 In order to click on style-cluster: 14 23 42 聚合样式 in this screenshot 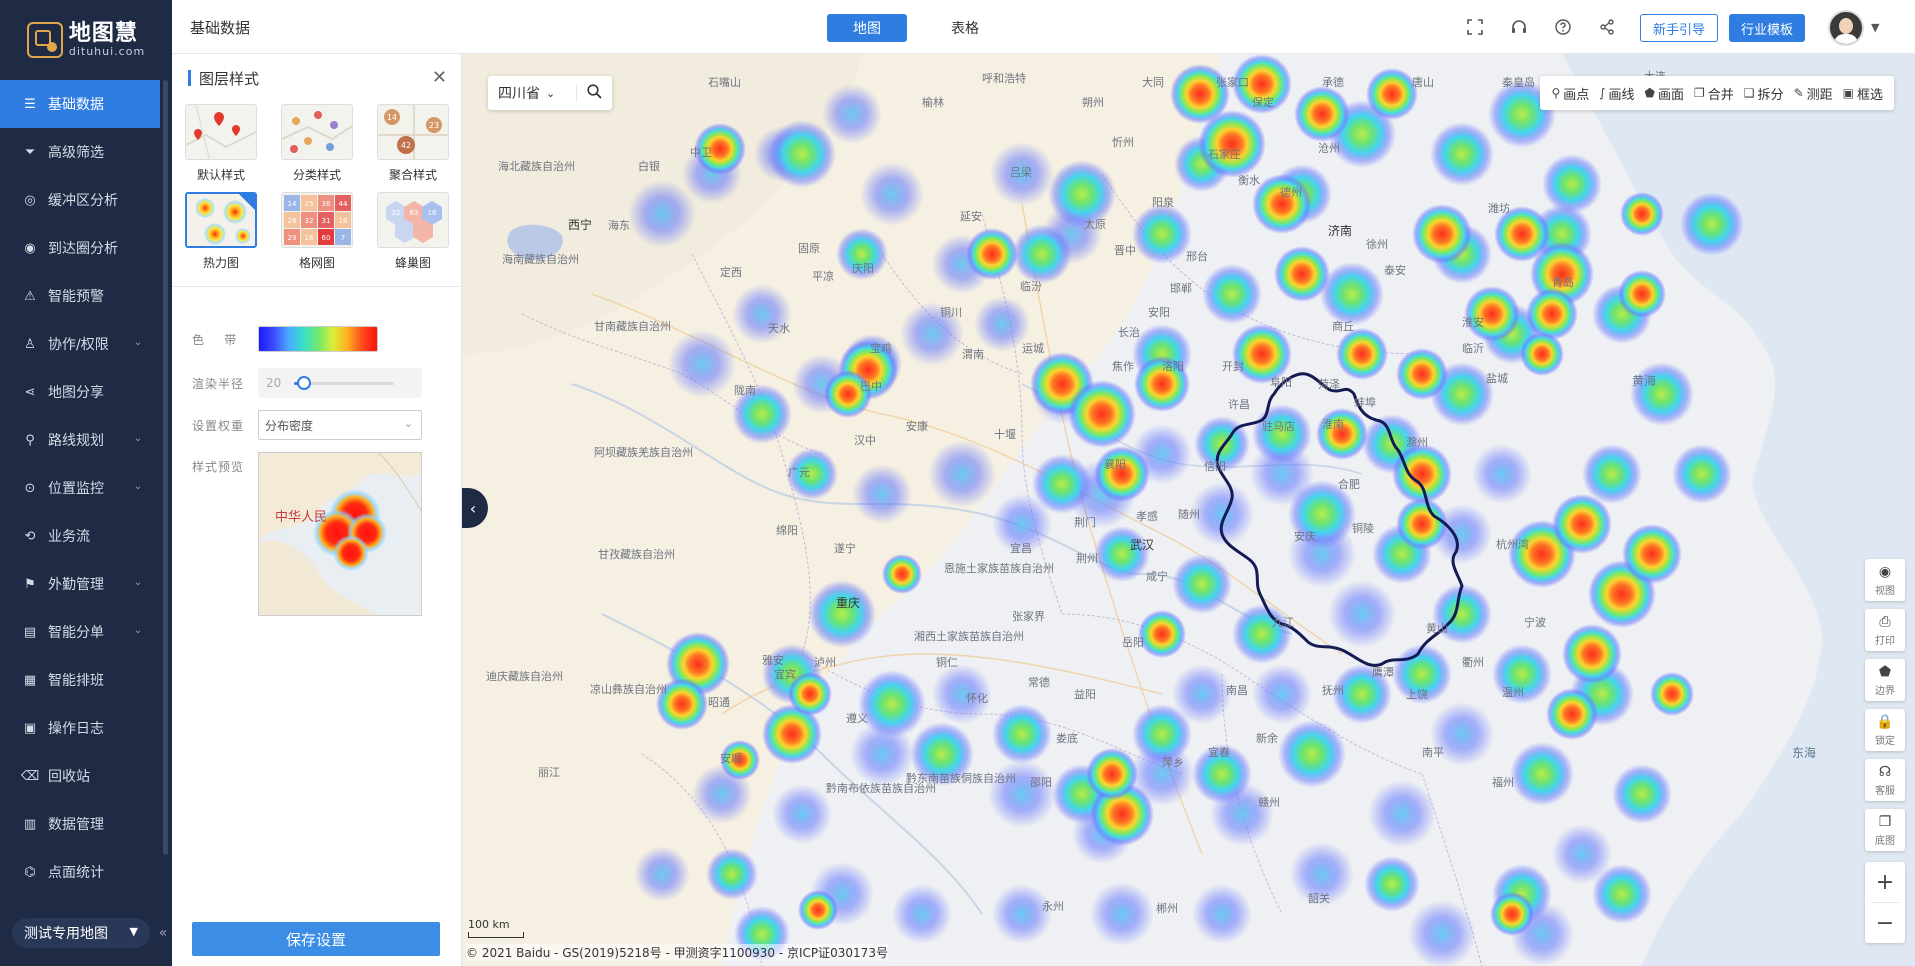, I will do `click(413, 144)`.